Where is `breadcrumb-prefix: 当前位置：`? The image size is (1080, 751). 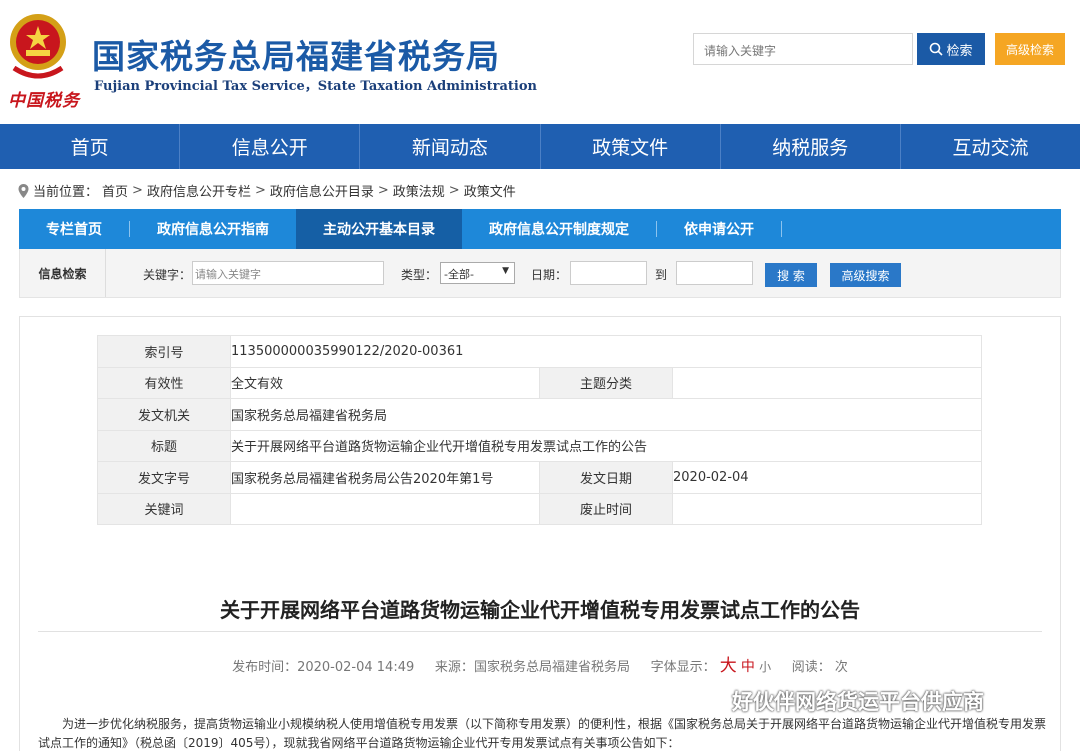
breadcrumb-prefix: 当前位置： is located at coordinates (66, 192).